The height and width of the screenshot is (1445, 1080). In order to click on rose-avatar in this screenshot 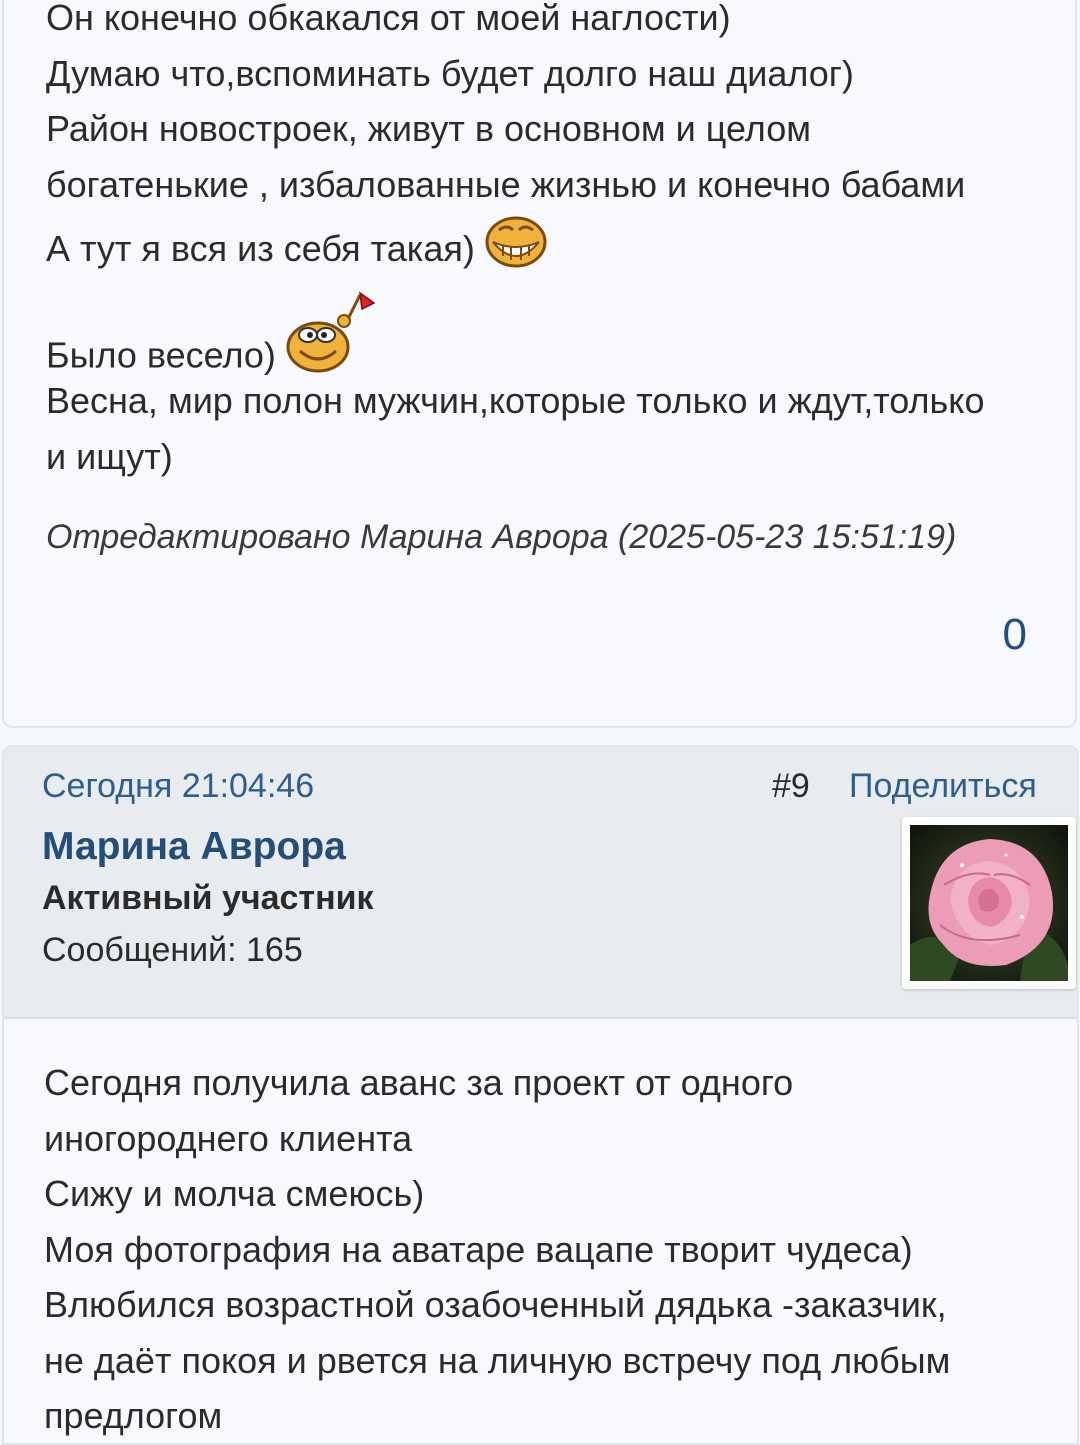, I will do `click(989, 903)`.